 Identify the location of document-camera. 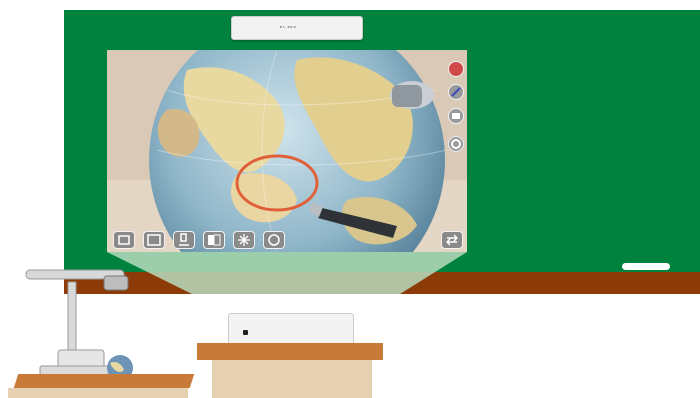
(79, 325).